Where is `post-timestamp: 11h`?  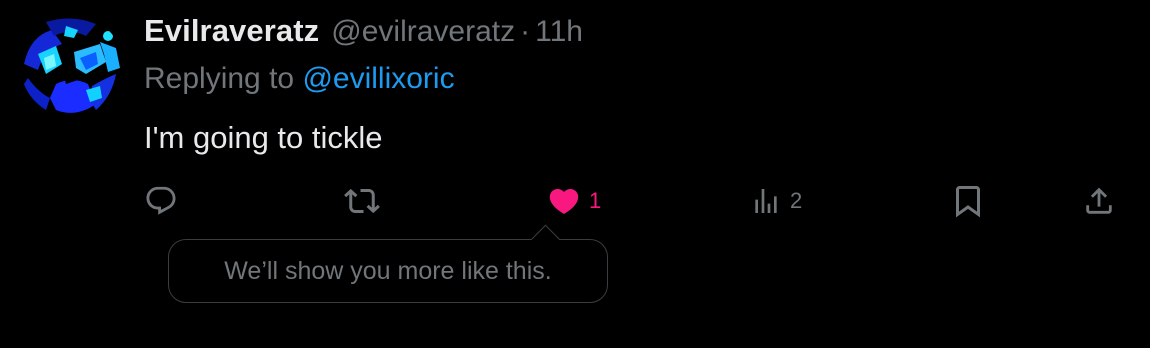 post-timestamp: 11h is located at coordinates (559, 32).